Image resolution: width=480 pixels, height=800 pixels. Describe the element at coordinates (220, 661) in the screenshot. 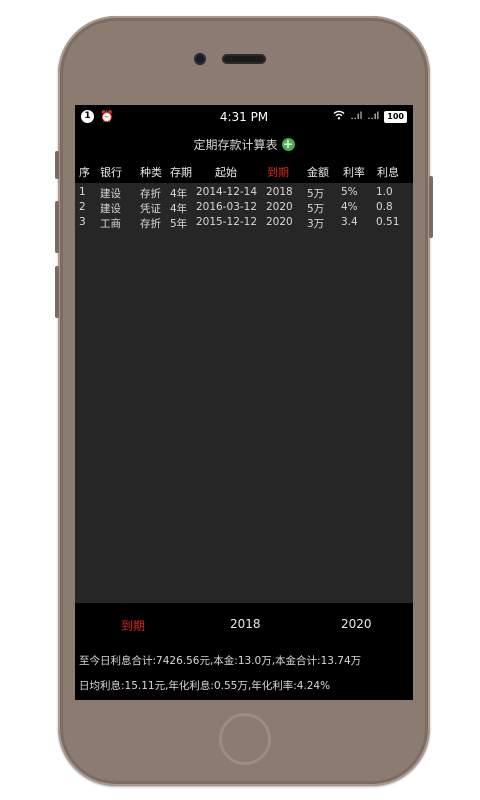

I see `interest-summary: 至今日利息合计:7426.56元,本金:13.0万,本金合计:13.74万` at that location.